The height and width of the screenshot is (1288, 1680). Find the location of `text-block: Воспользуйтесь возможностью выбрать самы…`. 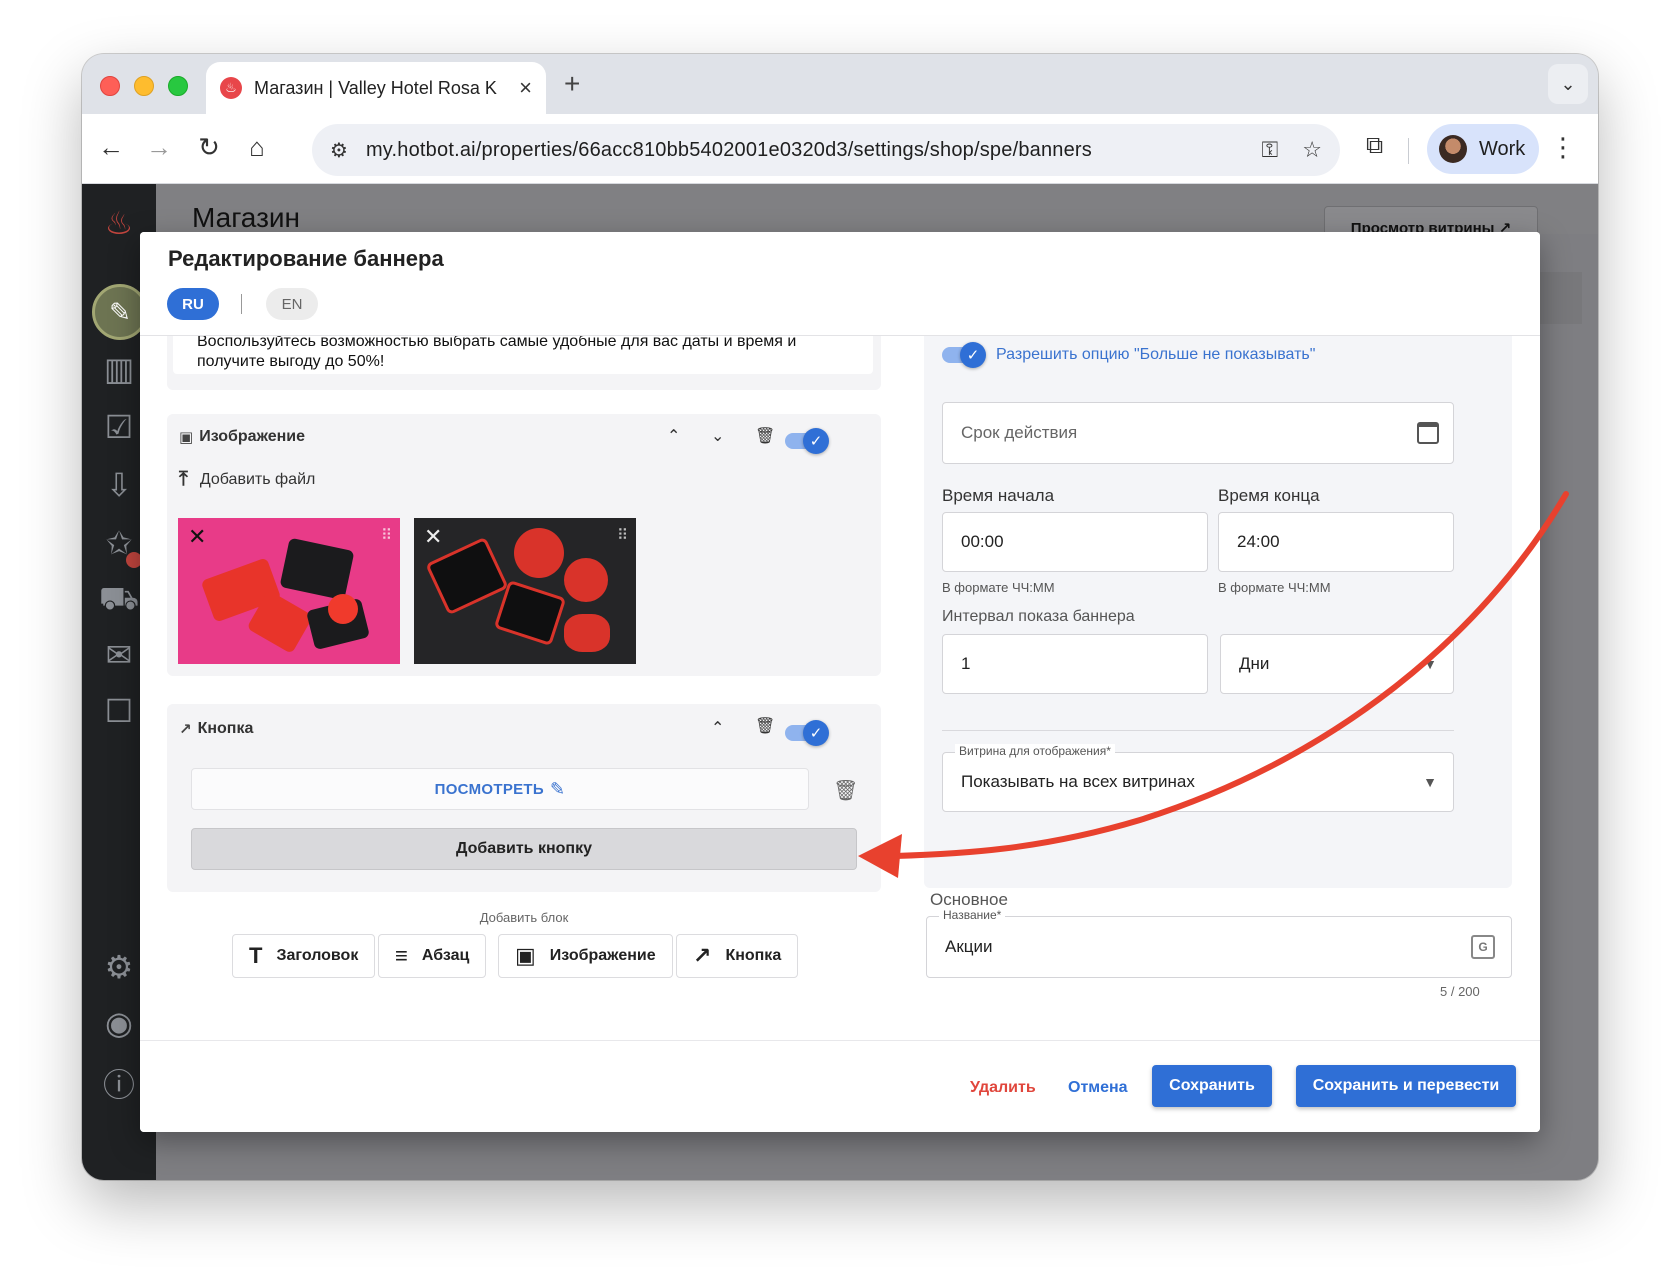

text-block: Воспользуйтесь возможностью выбрать самы… is located at coordinates (524, 359).